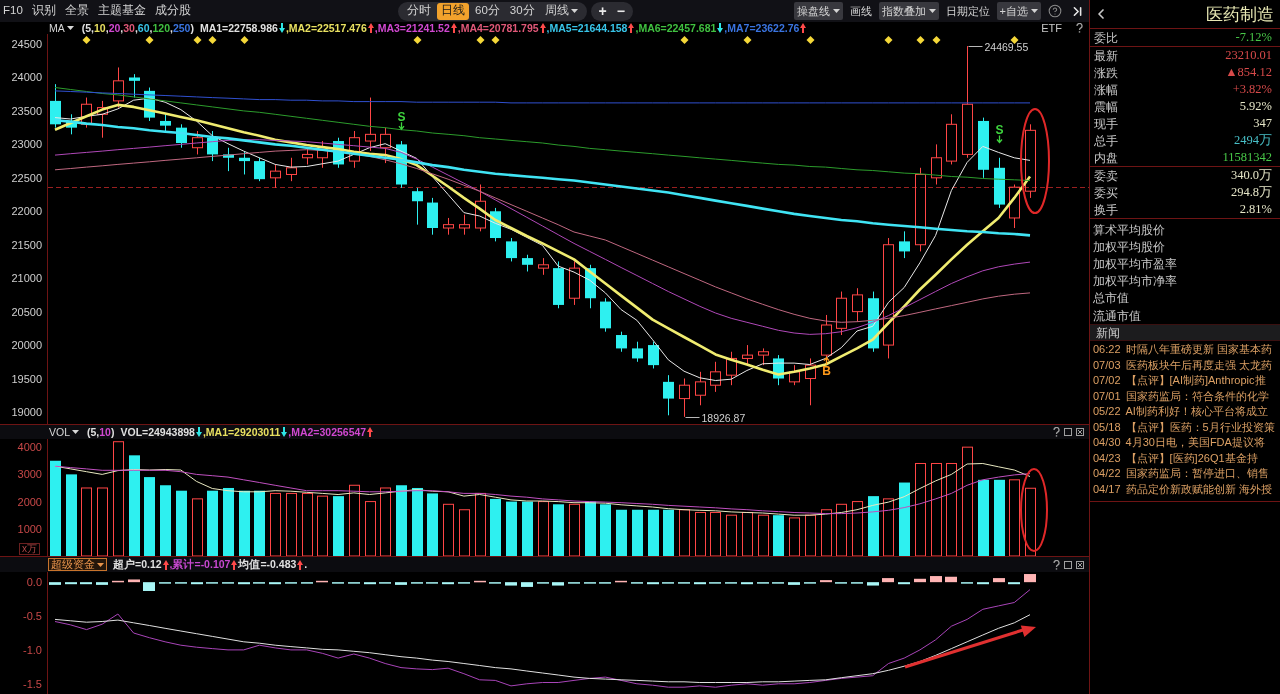  What do you see at coordinates (1108, 332) in the screenshot?
I see `section-title: 新闻` at bounding box center [1108, 332].